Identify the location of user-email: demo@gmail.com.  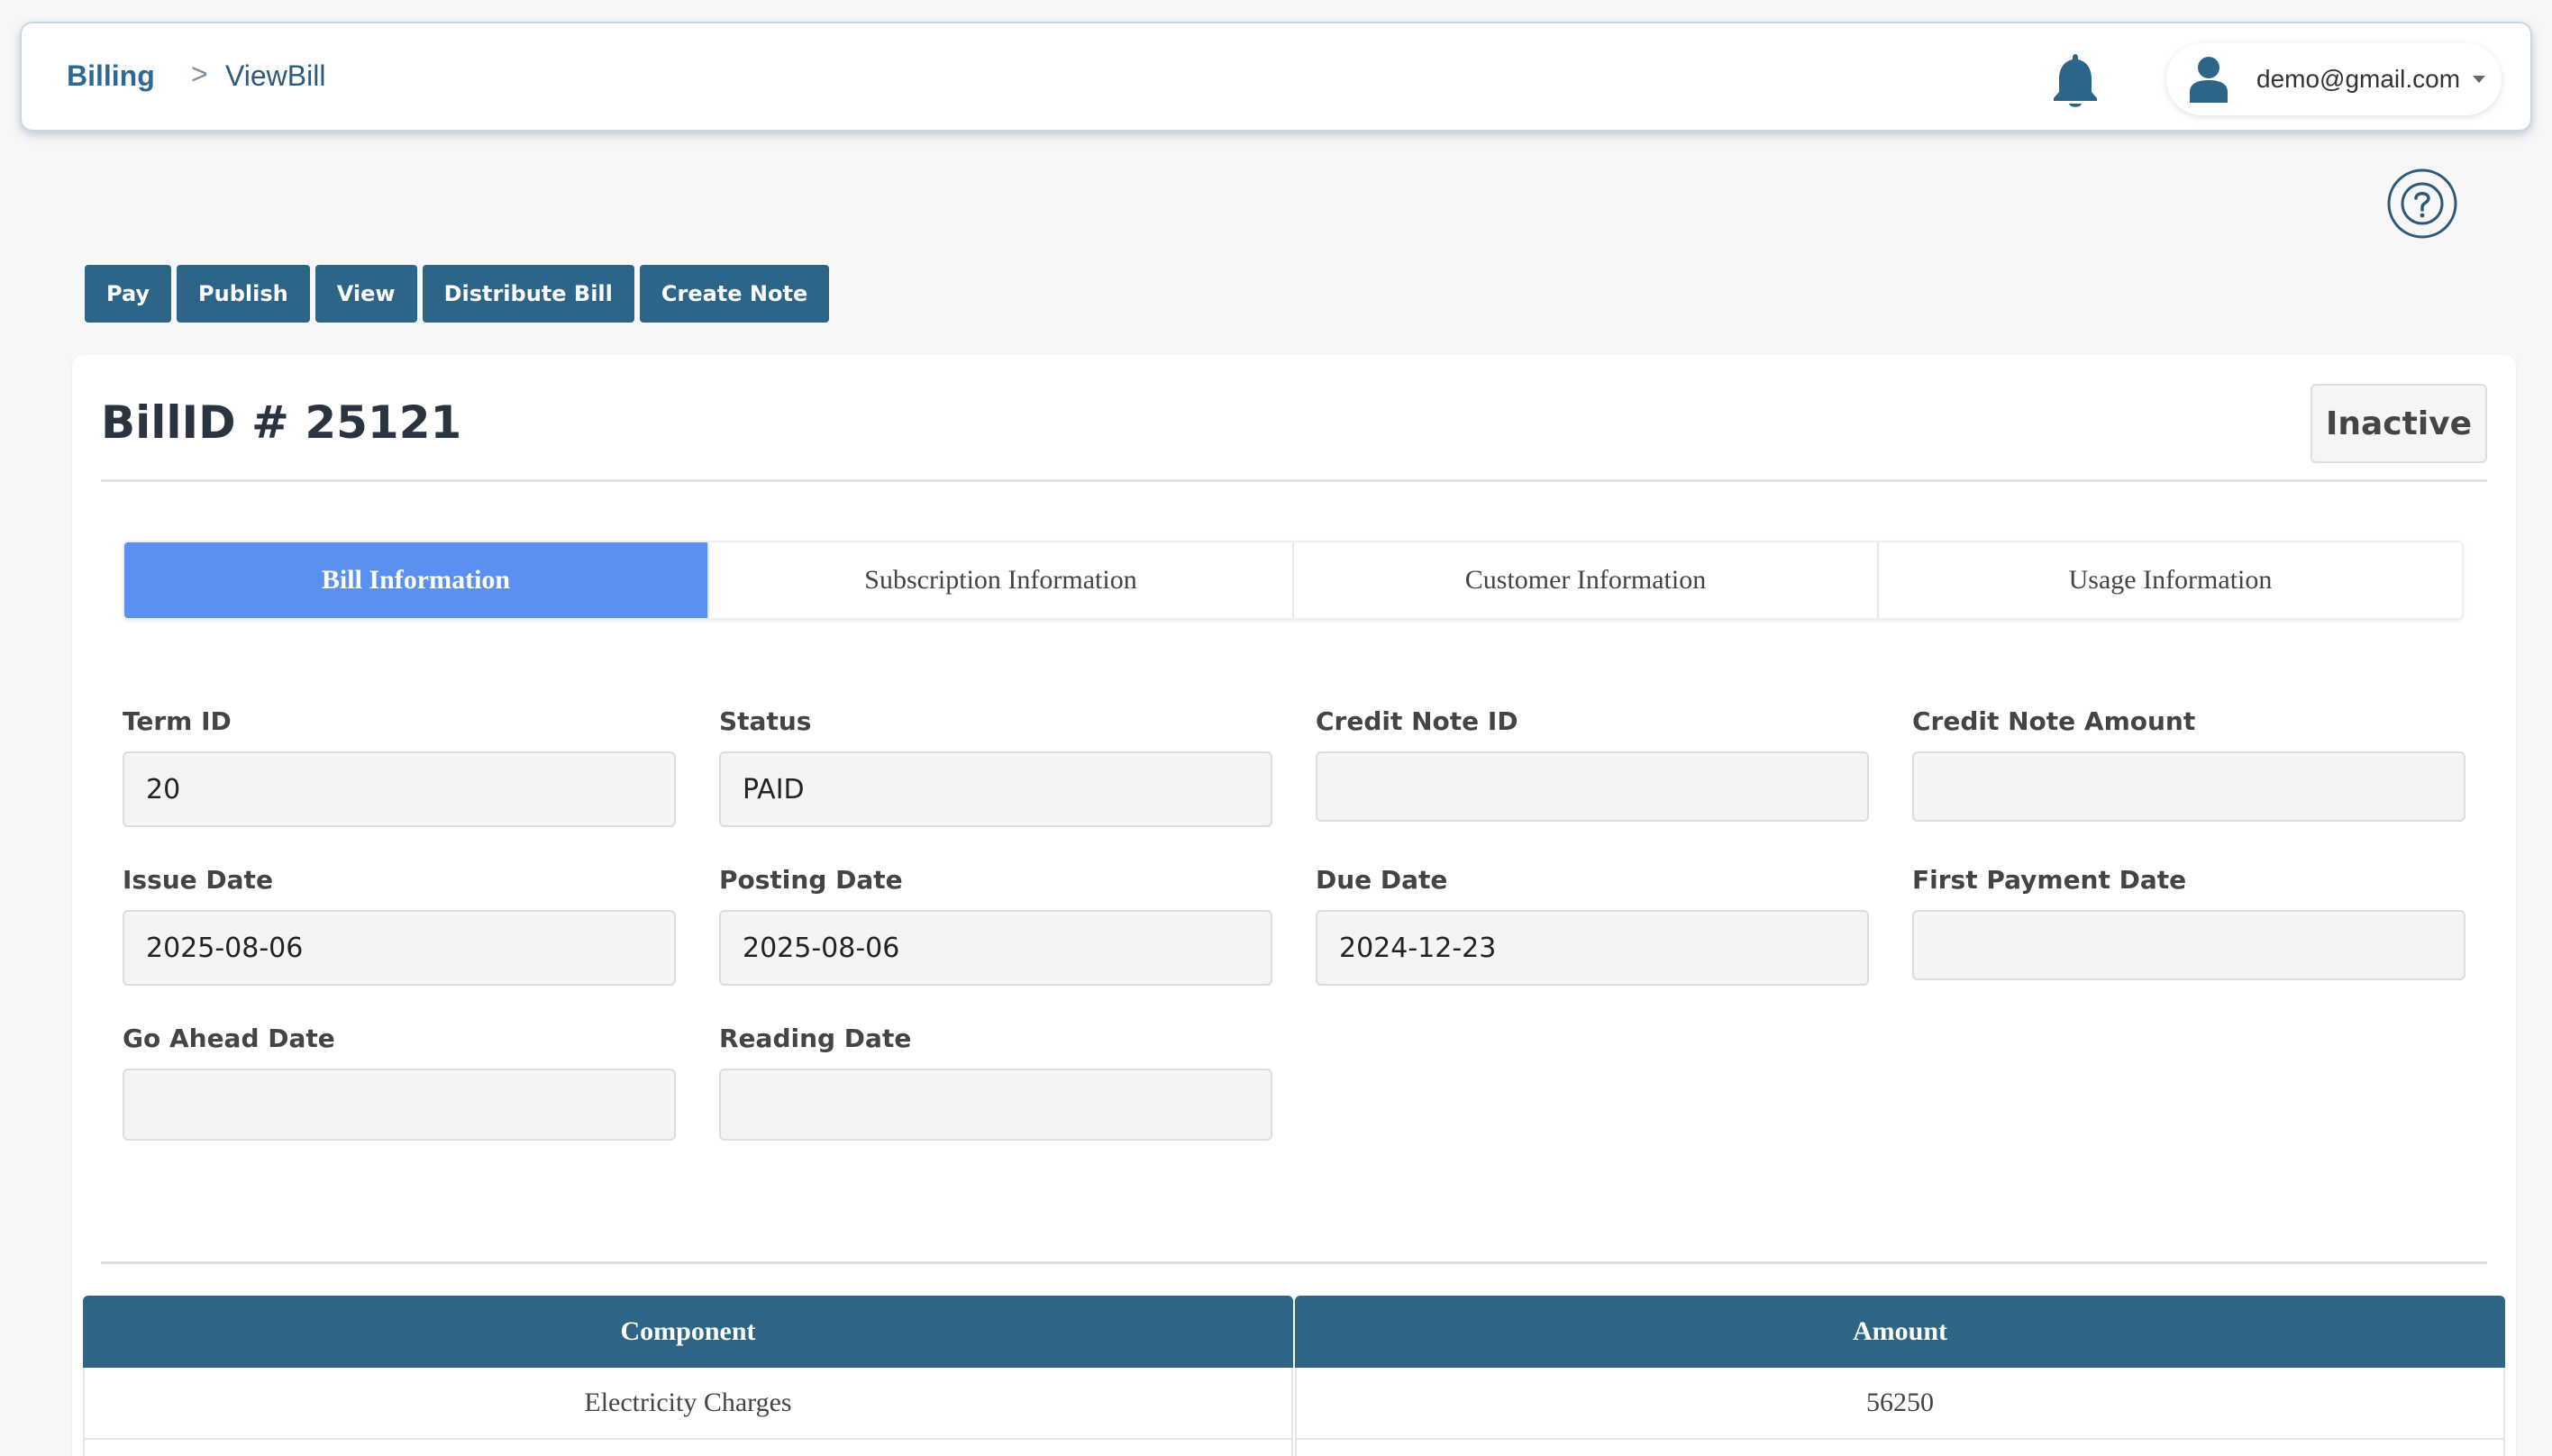
(2358, 79).